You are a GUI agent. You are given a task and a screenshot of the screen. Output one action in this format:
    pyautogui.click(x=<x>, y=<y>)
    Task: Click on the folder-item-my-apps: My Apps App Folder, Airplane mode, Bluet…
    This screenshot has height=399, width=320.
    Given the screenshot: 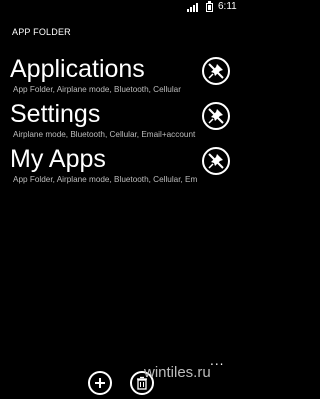 What is the action you would take?
    pyautogui.click(x=120, y=166)
    